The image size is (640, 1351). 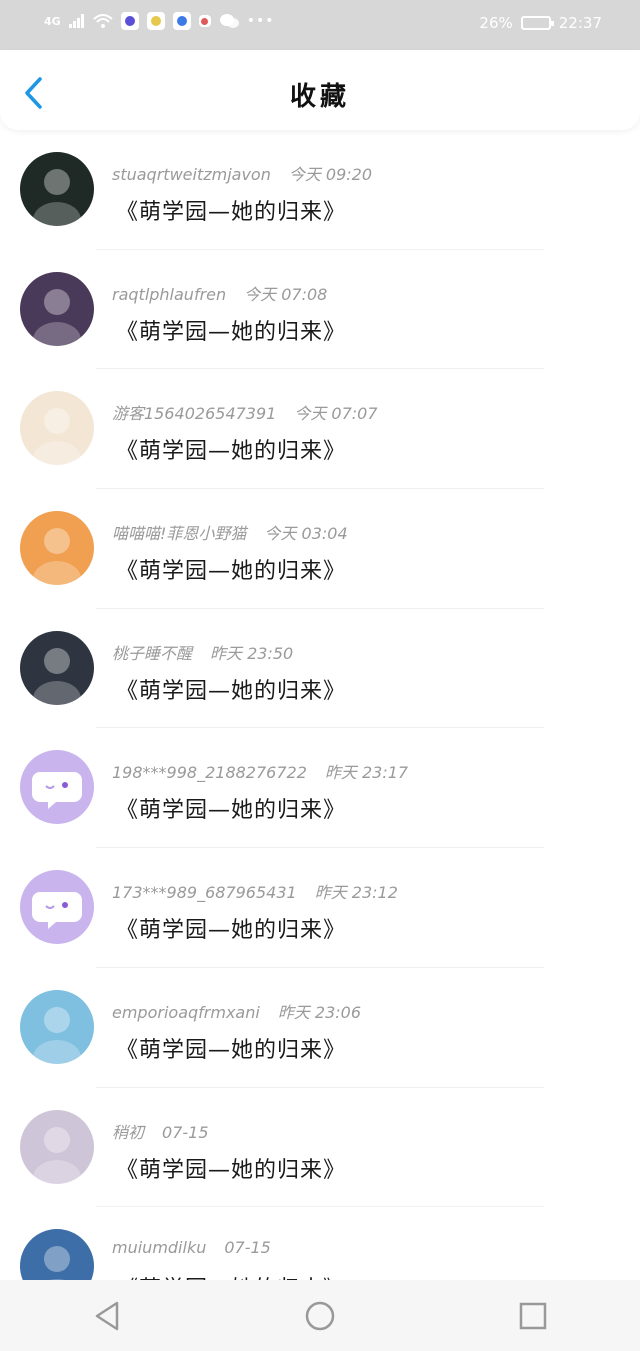 I want to click on timestamp: 昨天 23:50, so click(x=252, y=653).